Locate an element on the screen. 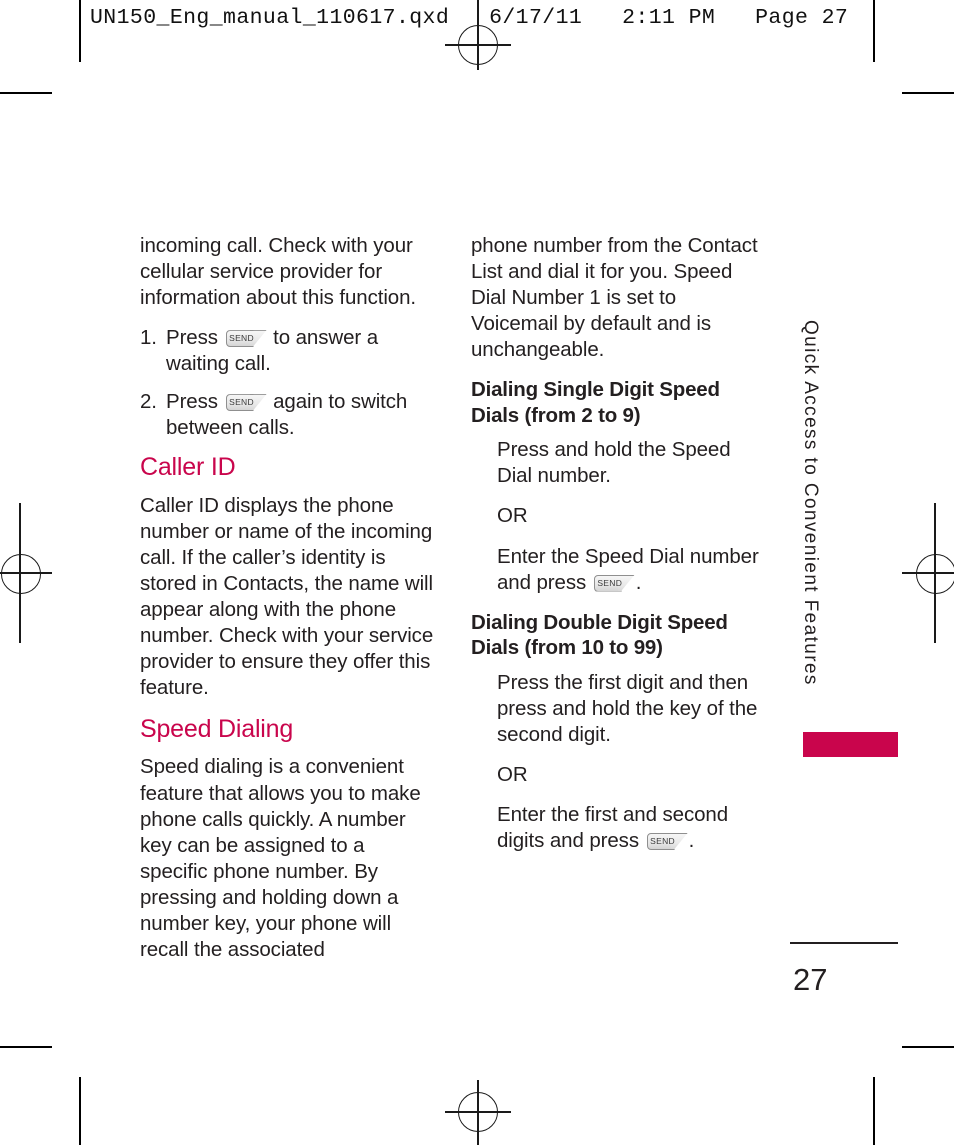  registration-mark-right is located at coordinates (928, 573).